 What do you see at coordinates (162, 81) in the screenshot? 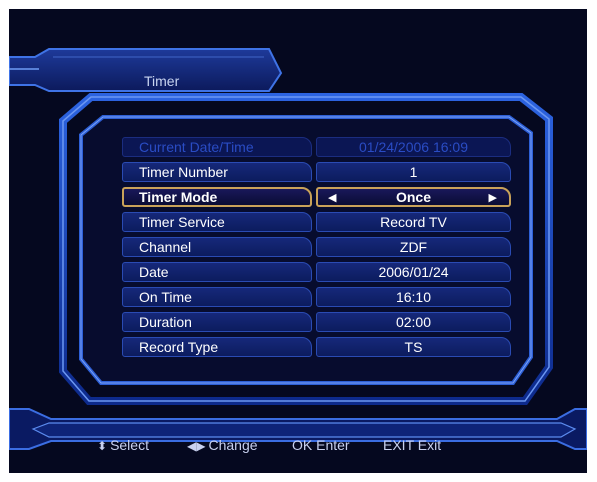
I see `window-title: Timer` at bounding box center [162, 81].